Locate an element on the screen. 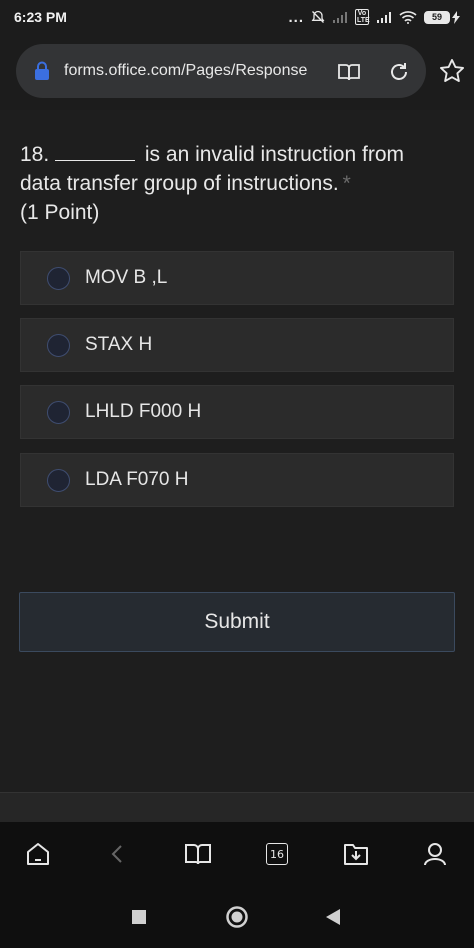  lock-icon is located at coordinates (42, 70).